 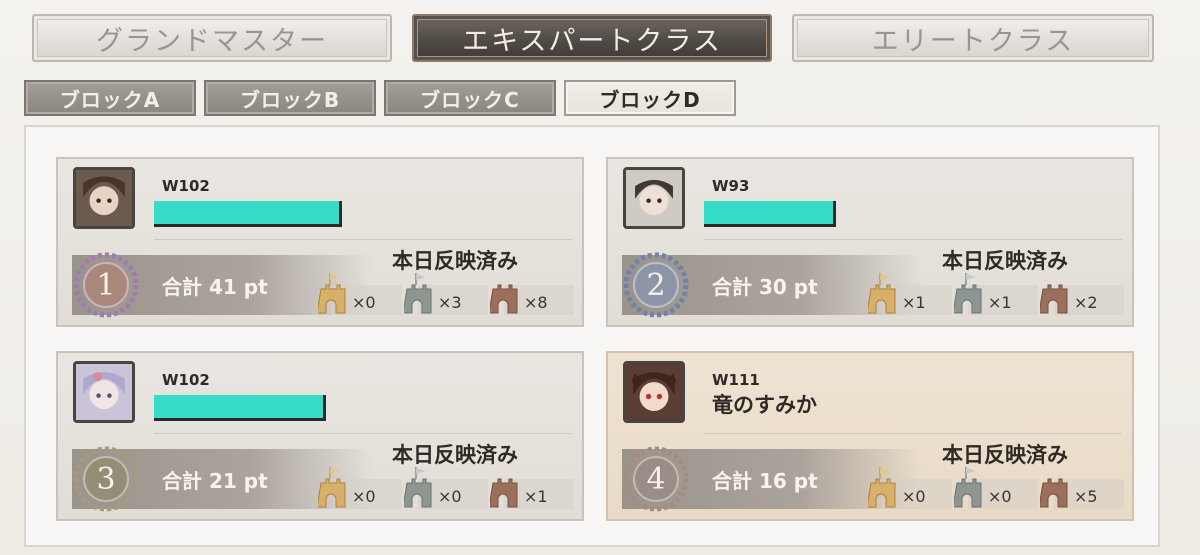 I want to click on rank-number: 1, so click(x=106, y=285).